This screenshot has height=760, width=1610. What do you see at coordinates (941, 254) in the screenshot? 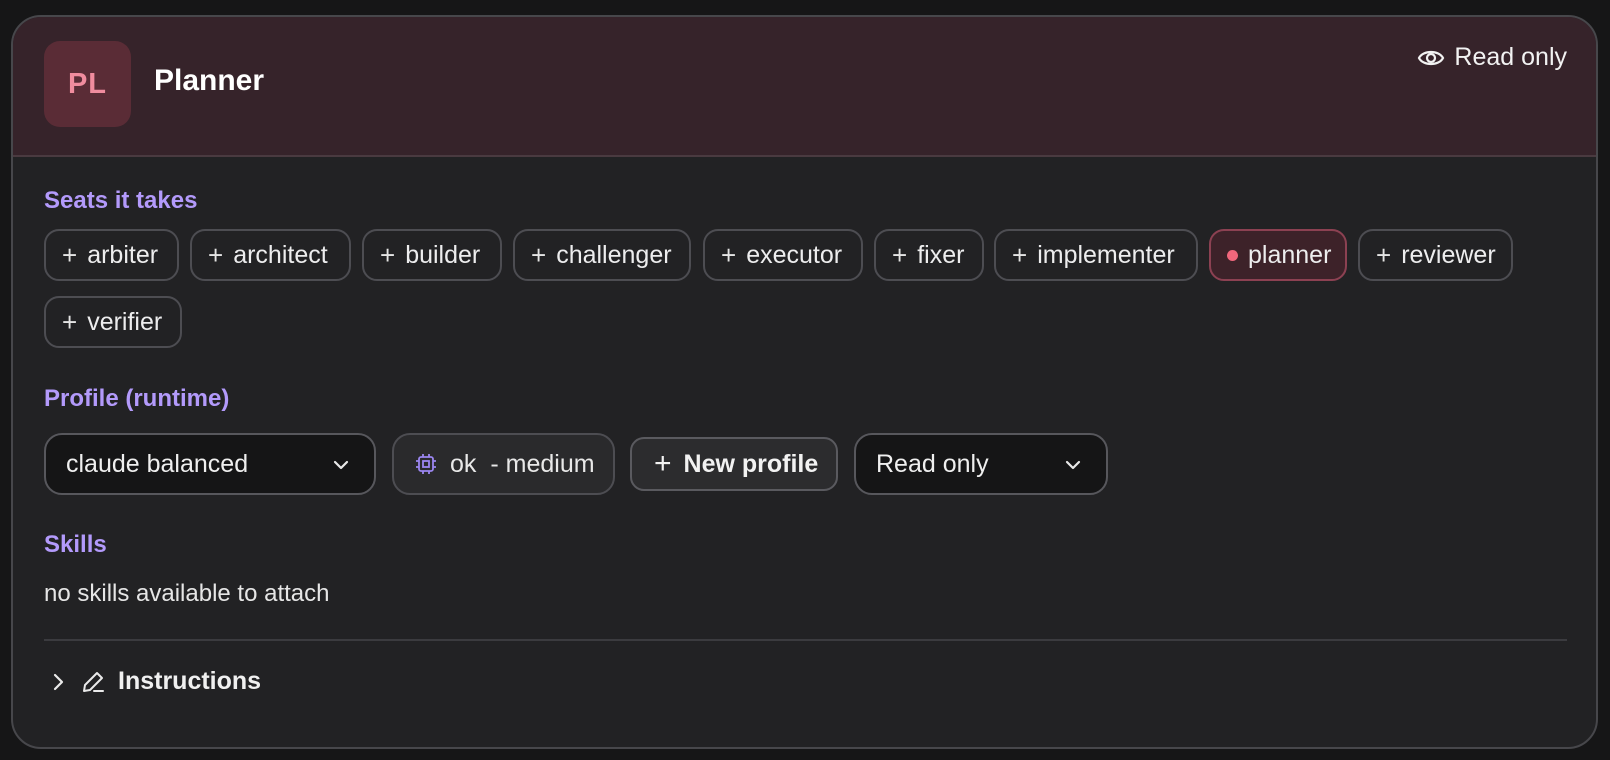
I see `seat-chip-label: fixer` at bounding box center [941, 254].